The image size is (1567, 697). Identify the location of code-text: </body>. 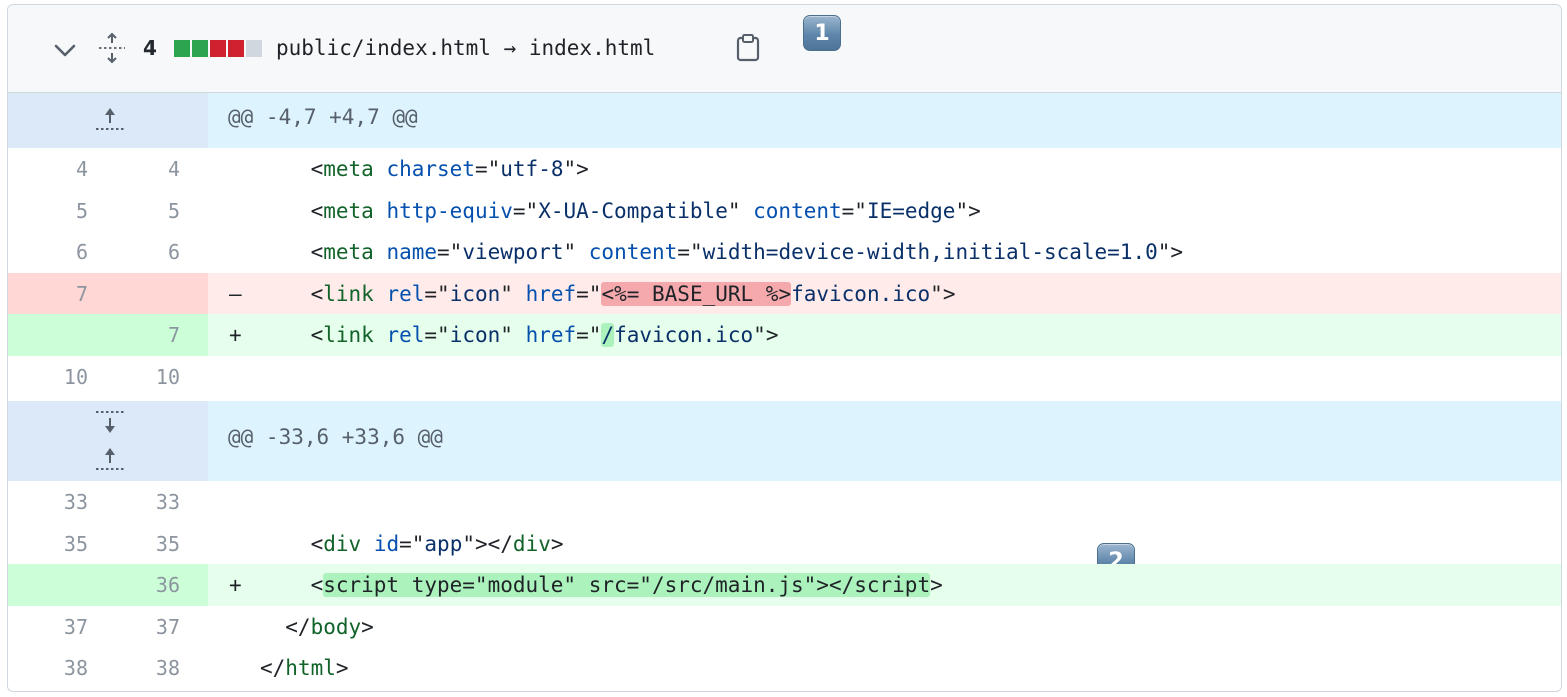
(317, 627).